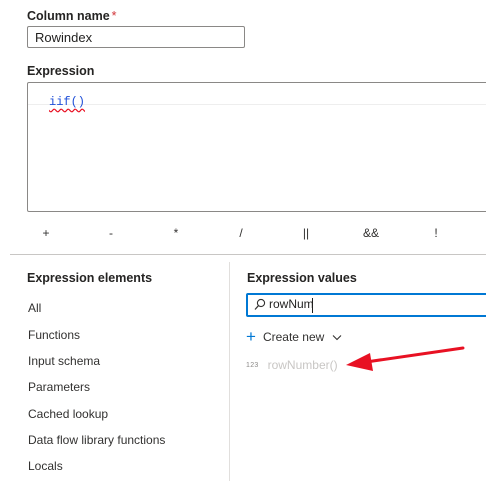 This screenshot has width=486, height=481. What do you see at coordinates (114, 16) in the screenshot?
I see `required-mark: *` at bounding box center [114, 16].